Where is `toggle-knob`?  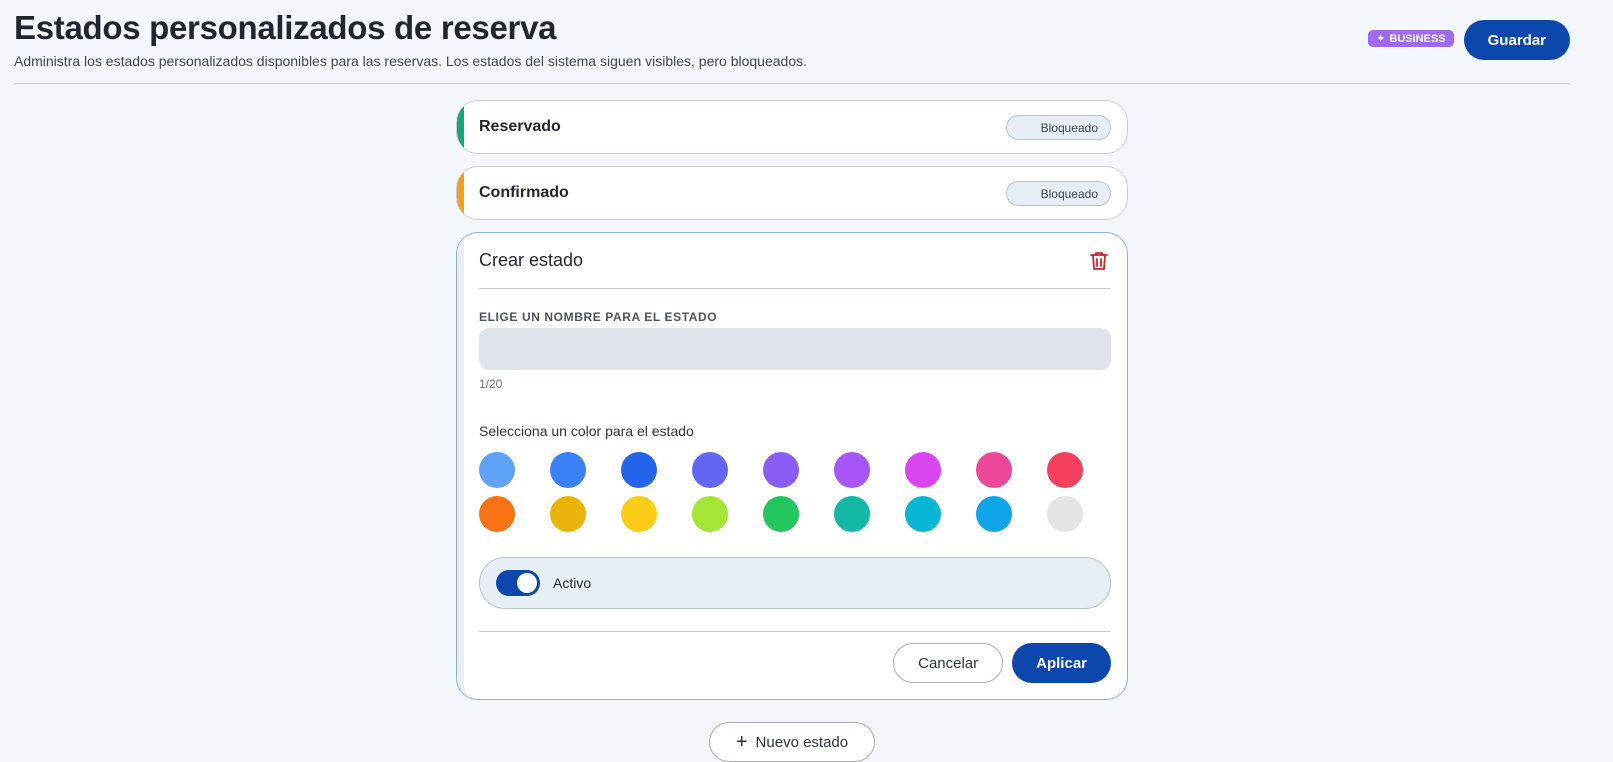 toggle-knob is located at coordinates (527, 583).